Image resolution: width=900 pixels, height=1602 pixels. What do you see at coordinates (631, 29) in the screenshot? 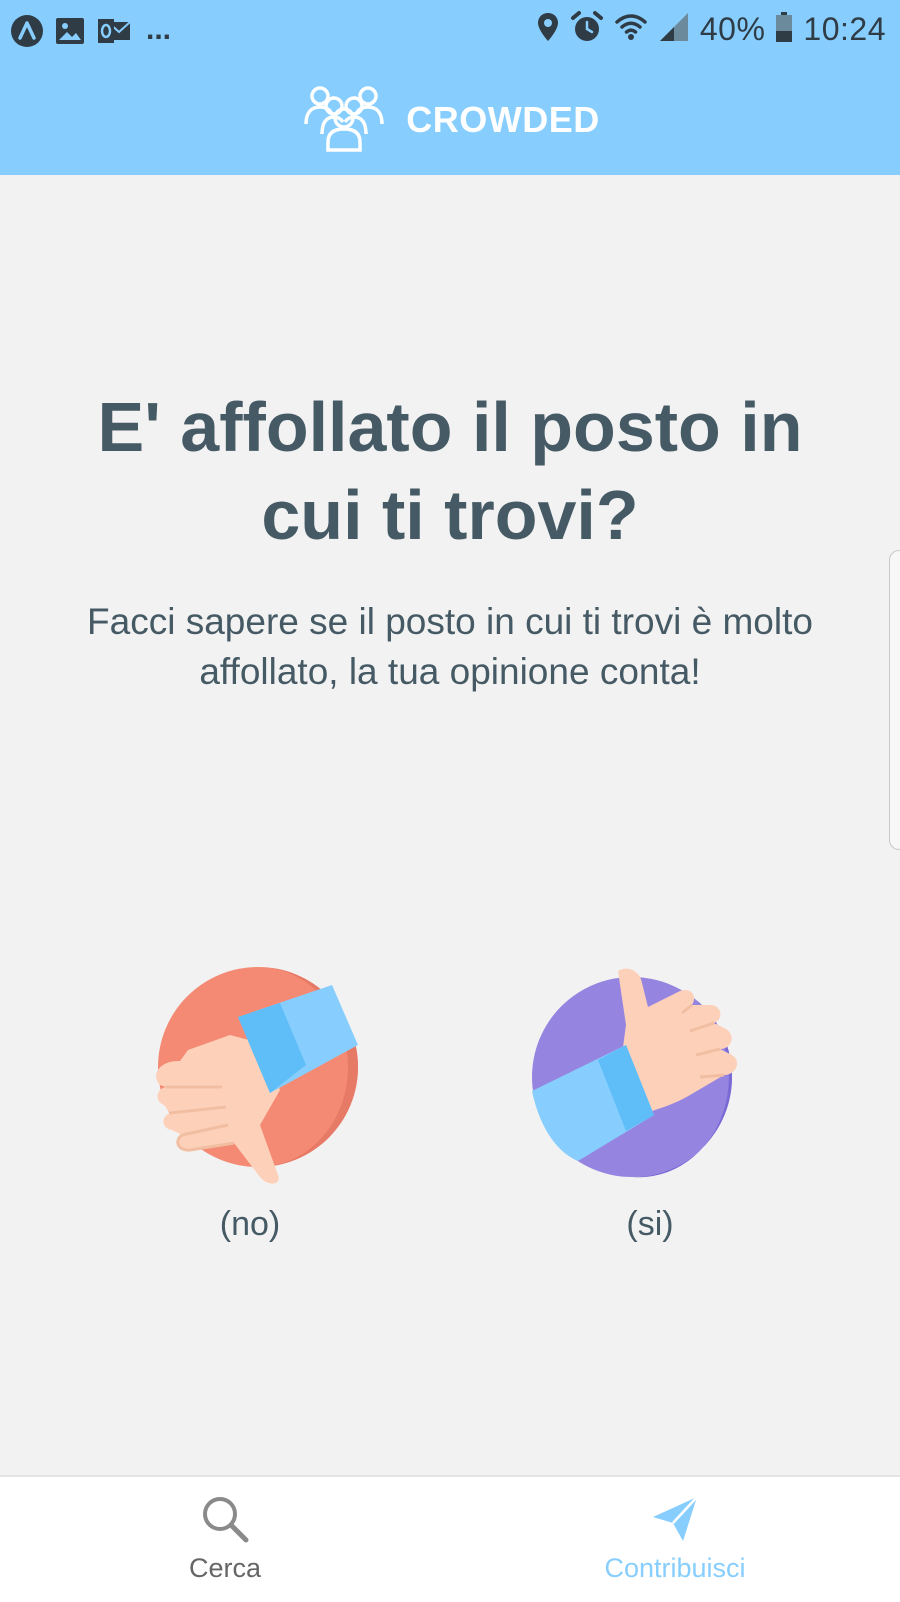
I see `wifi-icon` at bounding box center [631, 29].